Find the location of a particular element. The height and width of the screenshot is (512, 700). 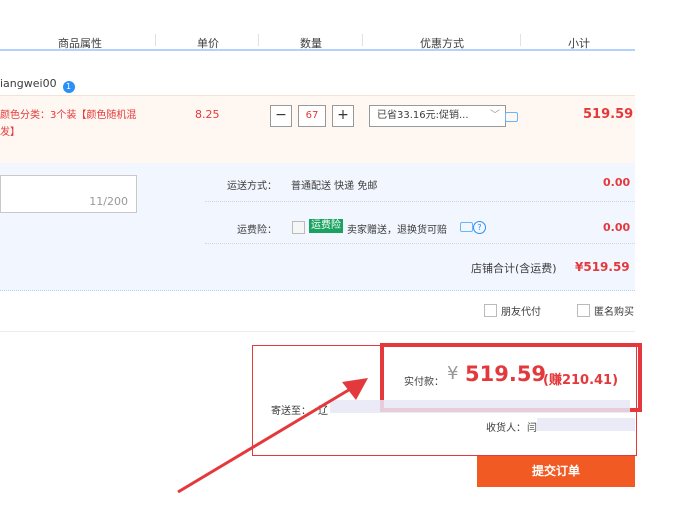

anonymous-label: 匿名购买 is located at coordinates (614, 312).